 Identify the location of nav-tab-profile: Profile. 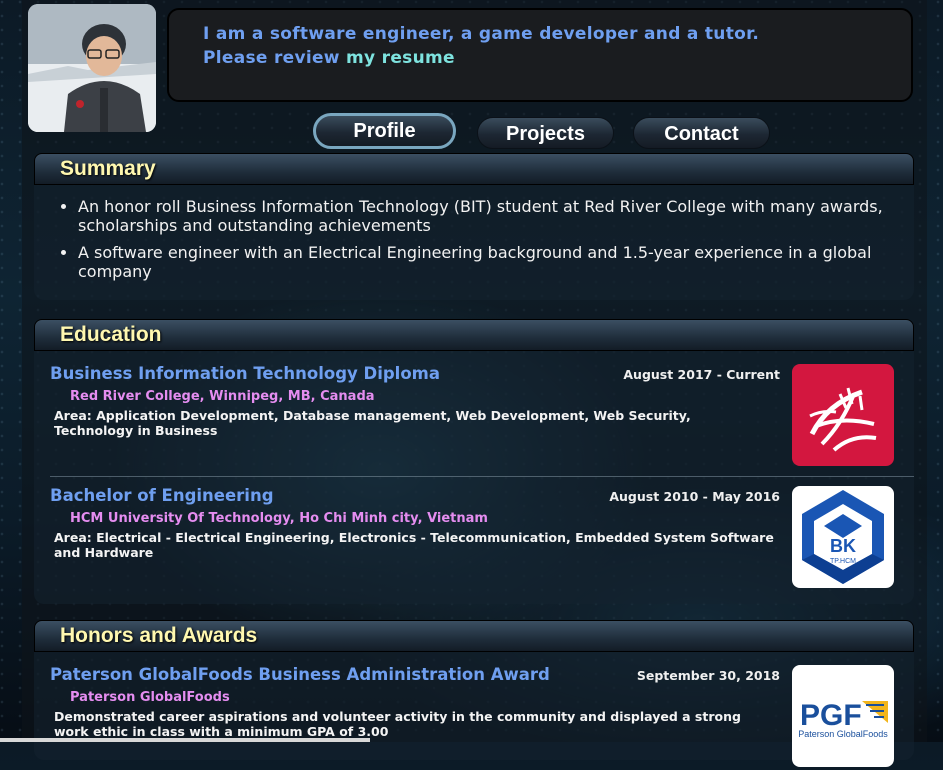
(384, 131).